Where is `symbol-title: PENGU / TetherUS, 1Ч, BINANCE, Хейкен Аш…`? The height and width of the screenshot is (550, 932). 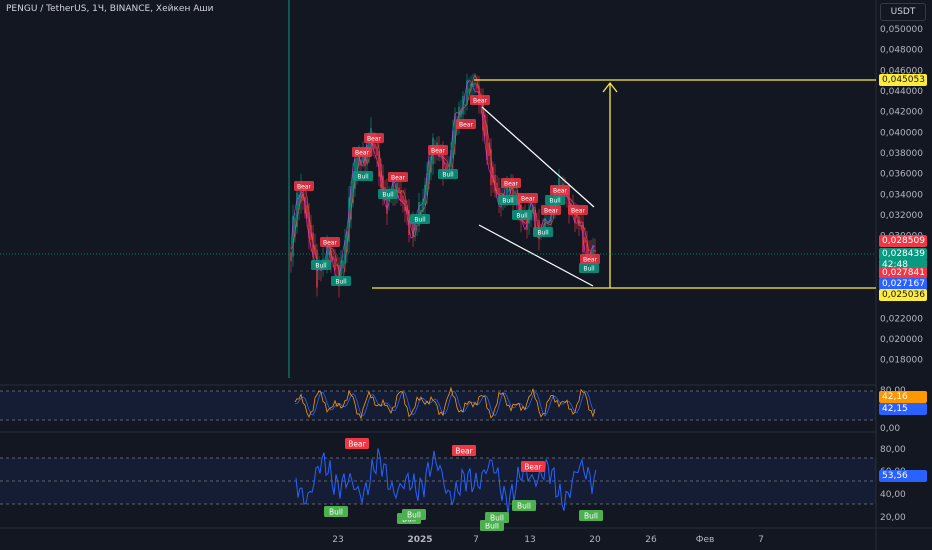
symbol-title: PENGU / TetherUS, 1Ч, BINANCE, Хейкен Аш… is located at coordinates (109, 9).